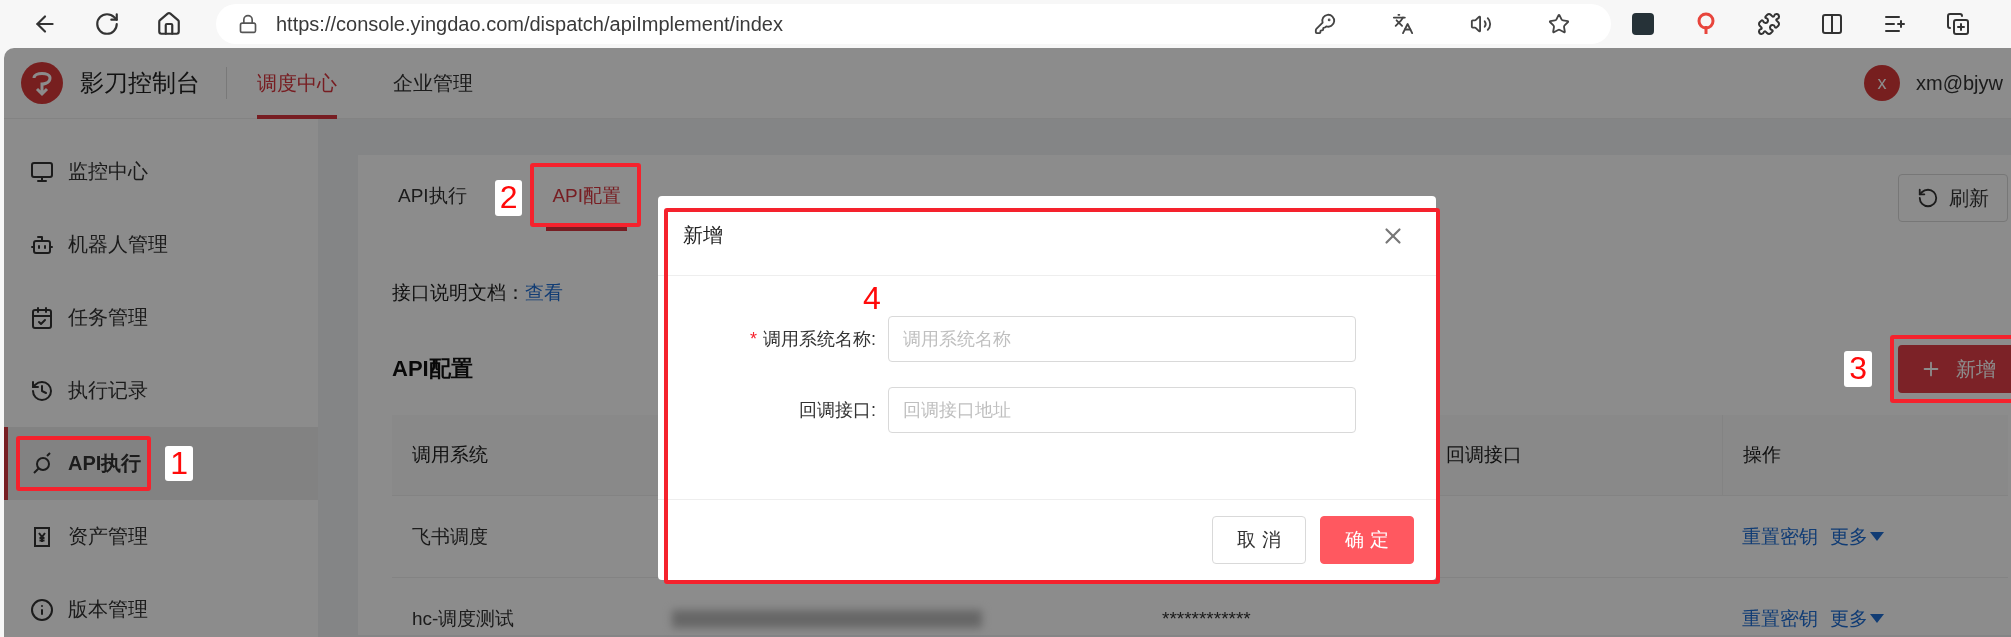 Image resolution: width=2011 pixels, height=637 pixels. I want to click on user-avatar: x, so click(1882, 83).